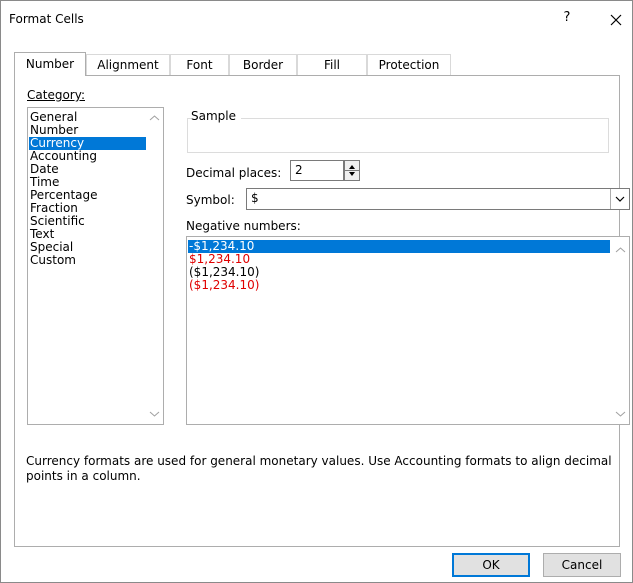 Image resolution: width=633 pixels, height=583 pixels. I want to click on decimal-places-label: Decimal places:, so click(234, 173).